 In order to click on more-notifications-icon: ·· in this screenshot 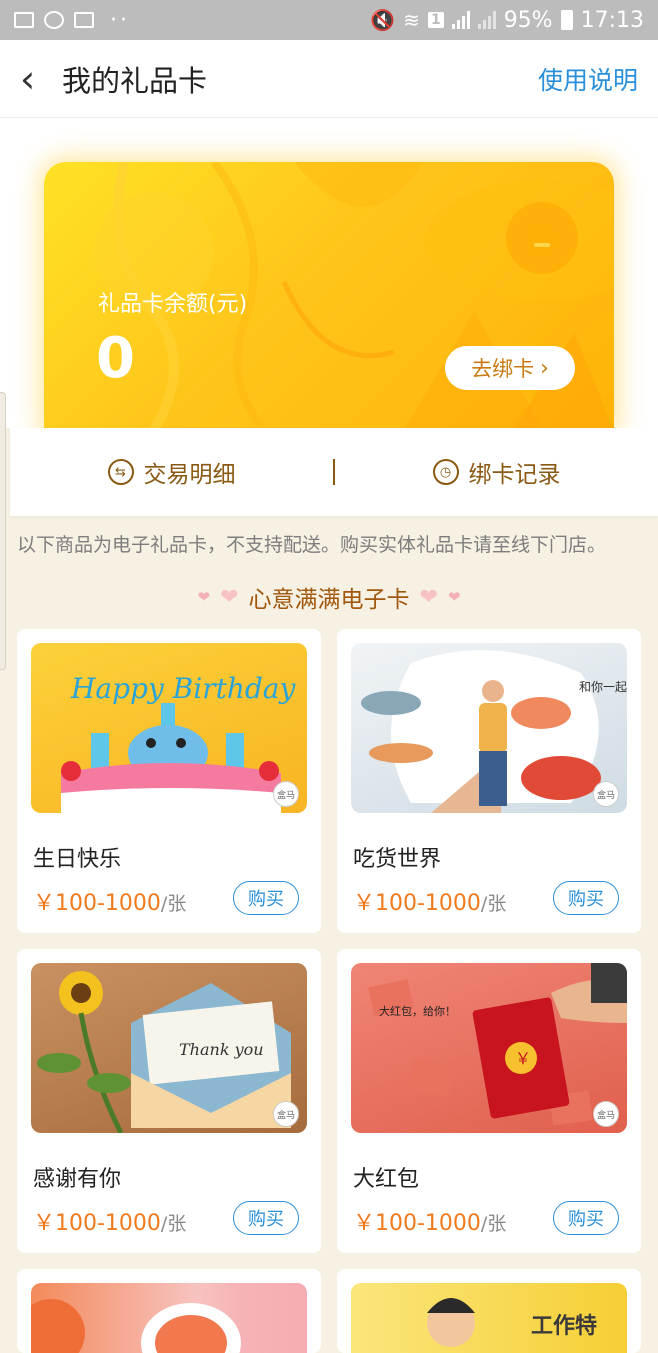, I will do `click(120, 20)`.